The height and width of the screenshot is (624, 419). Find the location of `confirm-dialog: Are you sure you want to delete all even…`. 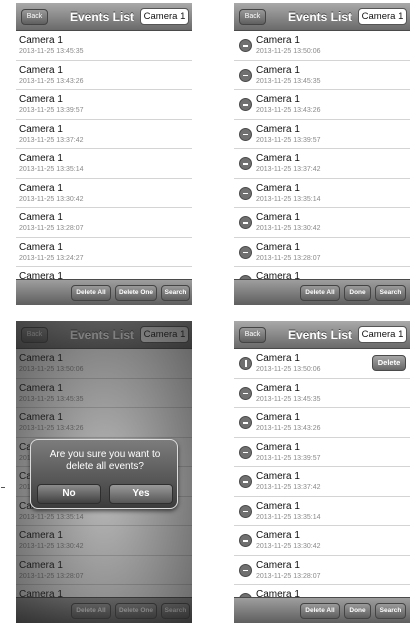

confirm-dialog: Are you sure you want to delete all even… is located at coordinates (104, 474).